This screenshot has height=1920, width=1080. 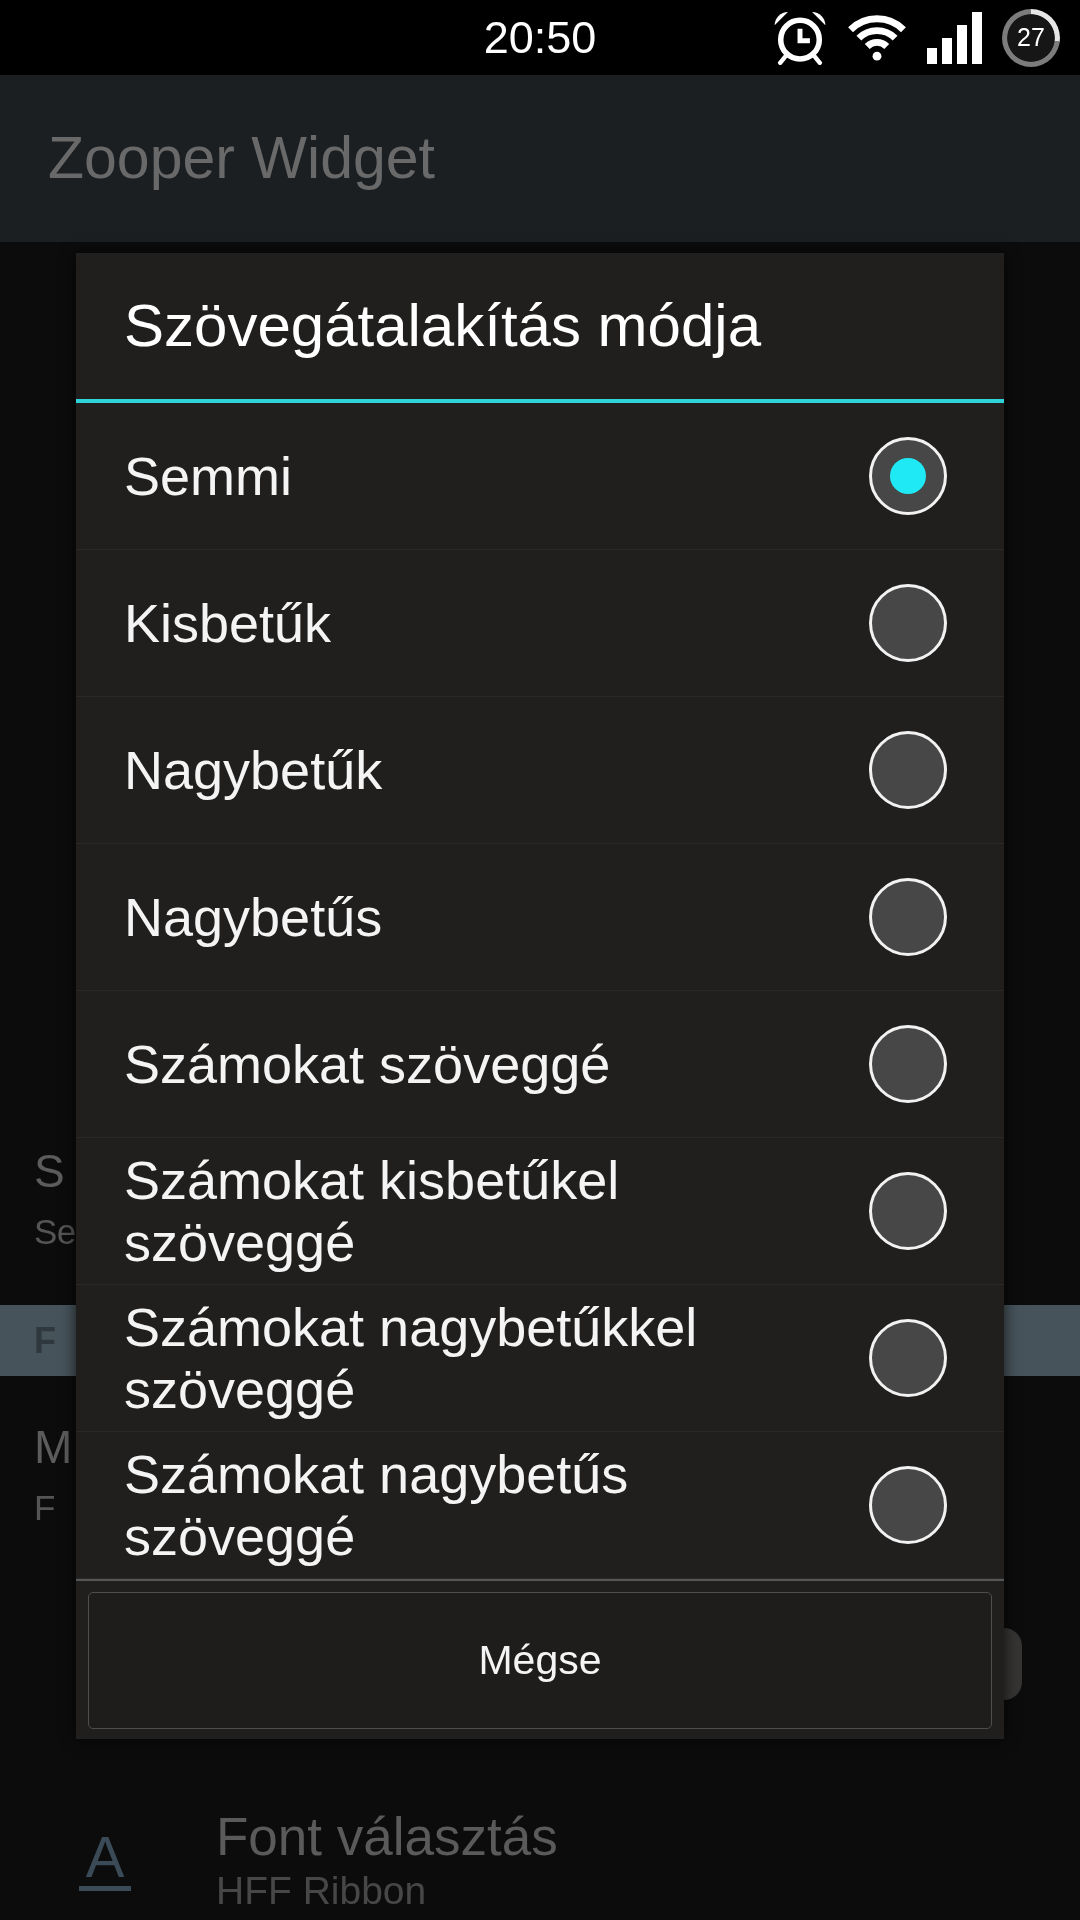 I want to click on setting-summary: Se, so click(x=55, y=1231).